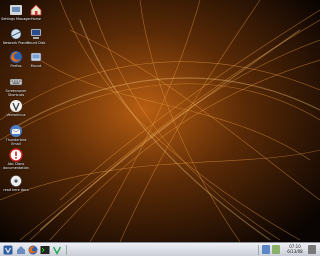  Describe the element at coordinates (295, 251) in the screenshot. I see `clock-date: 6/13/08` at that location.